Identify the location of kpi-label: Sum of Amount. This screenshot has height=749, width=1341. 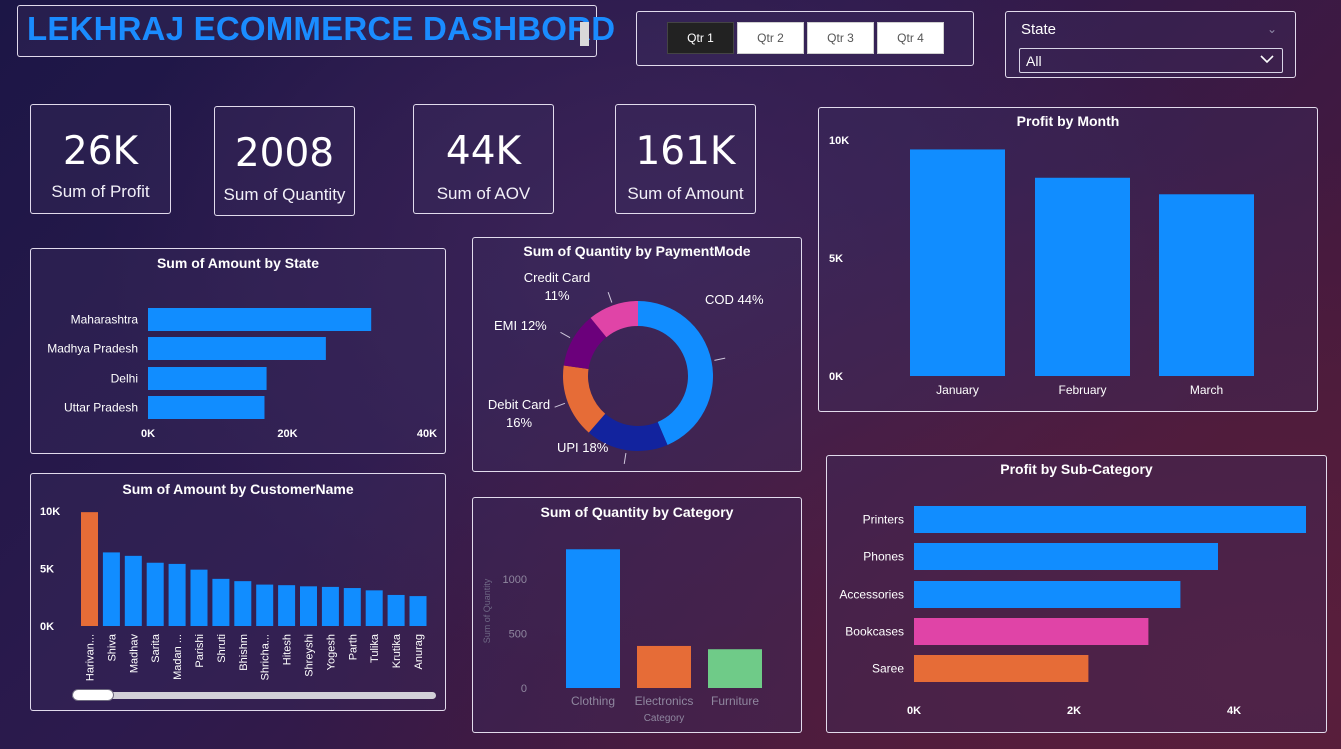
(685, 193).